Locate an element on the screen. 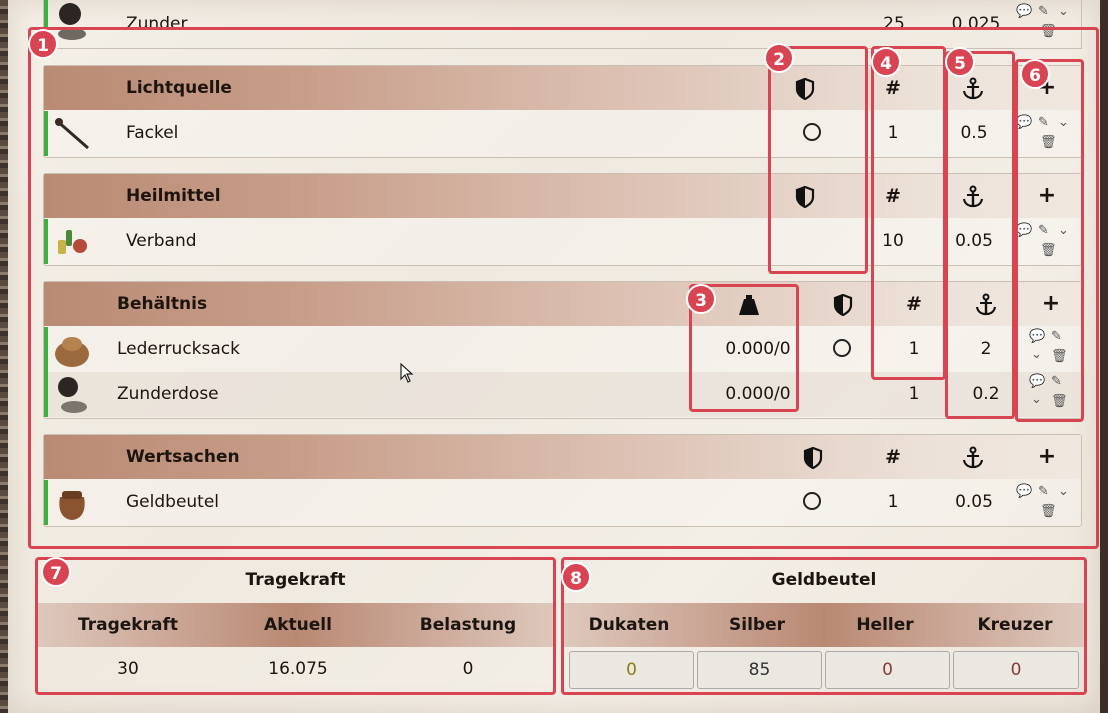 The image size is (1108, 713). list-item: Zunder 25 0.025 💬 ✎ ⌄ 🗑 is located at coordinates (562, 24).